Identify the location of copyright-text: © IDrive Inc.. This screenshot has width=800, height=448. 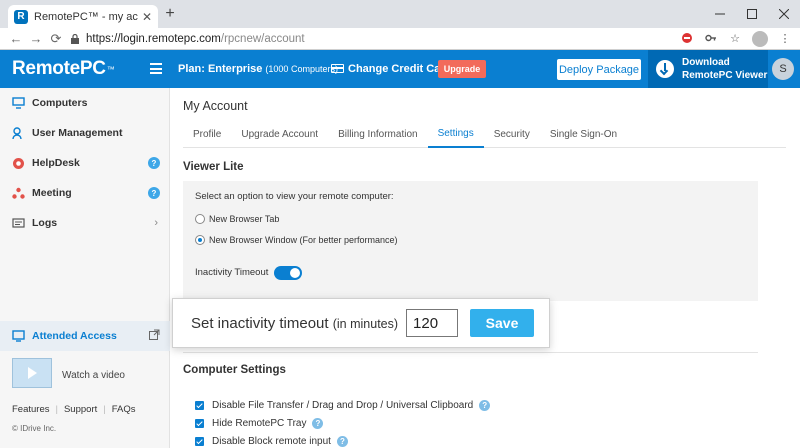
(34, 428).